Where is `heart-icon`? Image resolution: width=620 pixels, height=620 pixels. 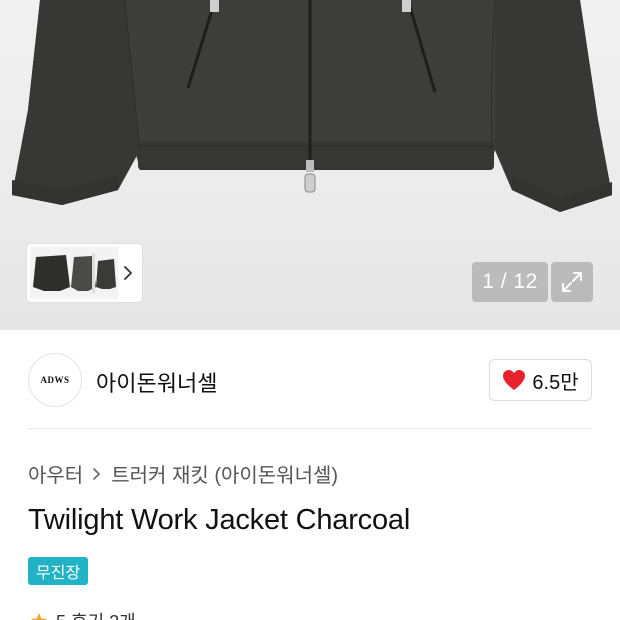
heart-icon is located at coordinates (514, 380).